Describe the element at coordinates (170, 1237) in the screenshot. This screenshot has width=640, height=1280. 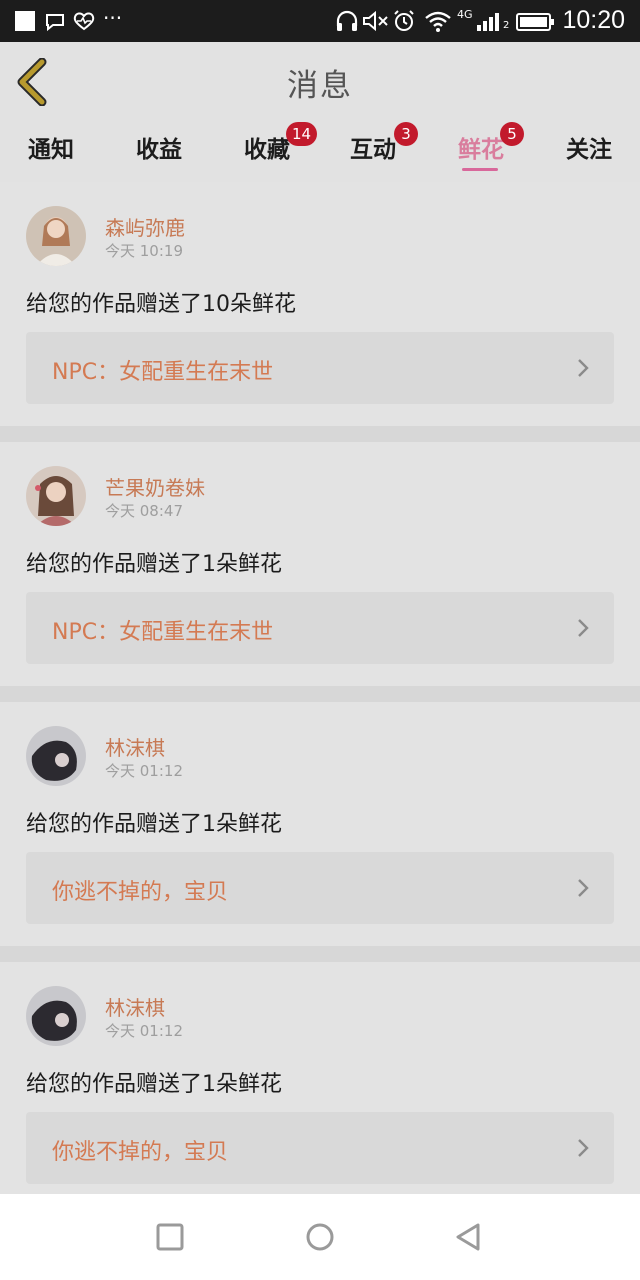
I see `recent-apps-icon` at that location.